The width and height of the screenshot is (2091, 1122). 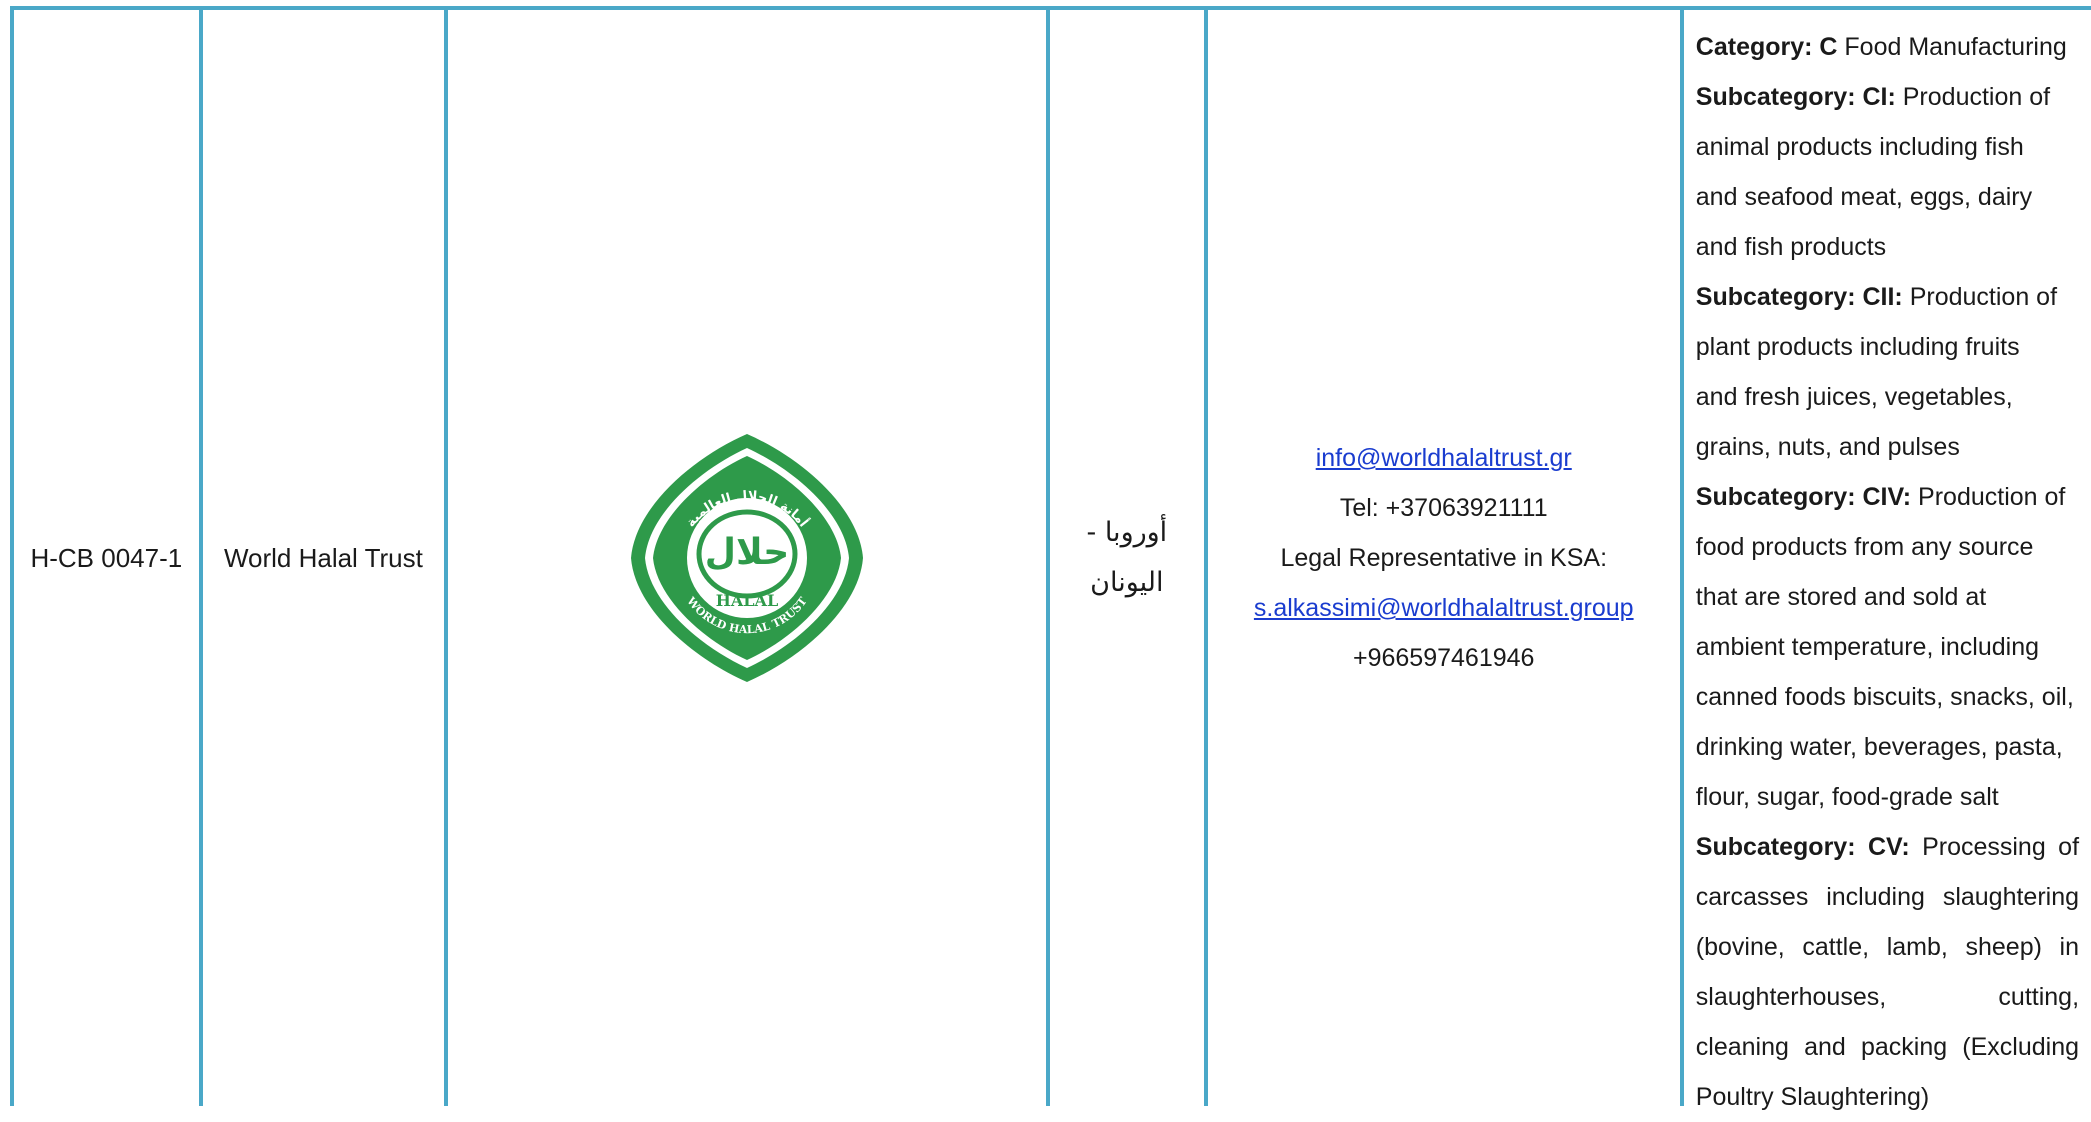 What do you see at coordinates (1444, 458) in the screenshot?
I see `email-link: info@worldhalaltrust.gr` at bounding box center [1444, 458].